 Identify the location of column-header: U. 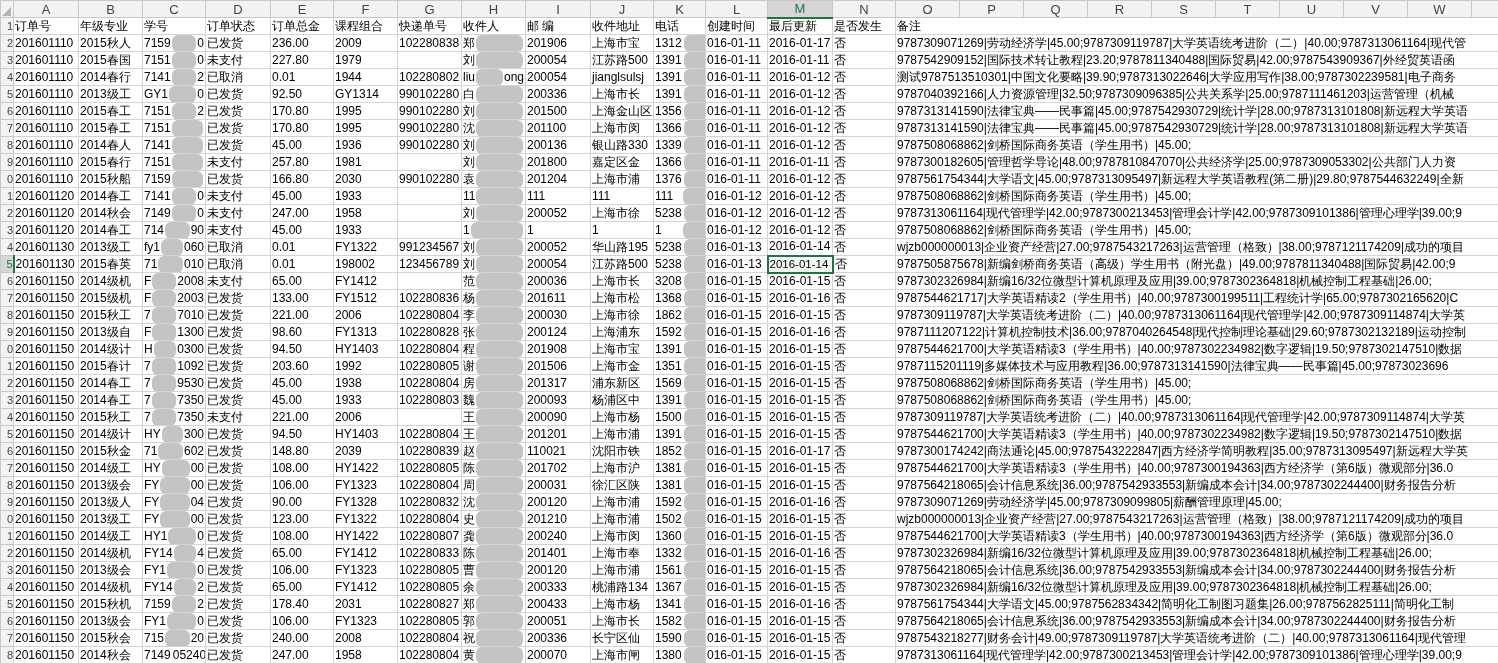
(1311, 9).